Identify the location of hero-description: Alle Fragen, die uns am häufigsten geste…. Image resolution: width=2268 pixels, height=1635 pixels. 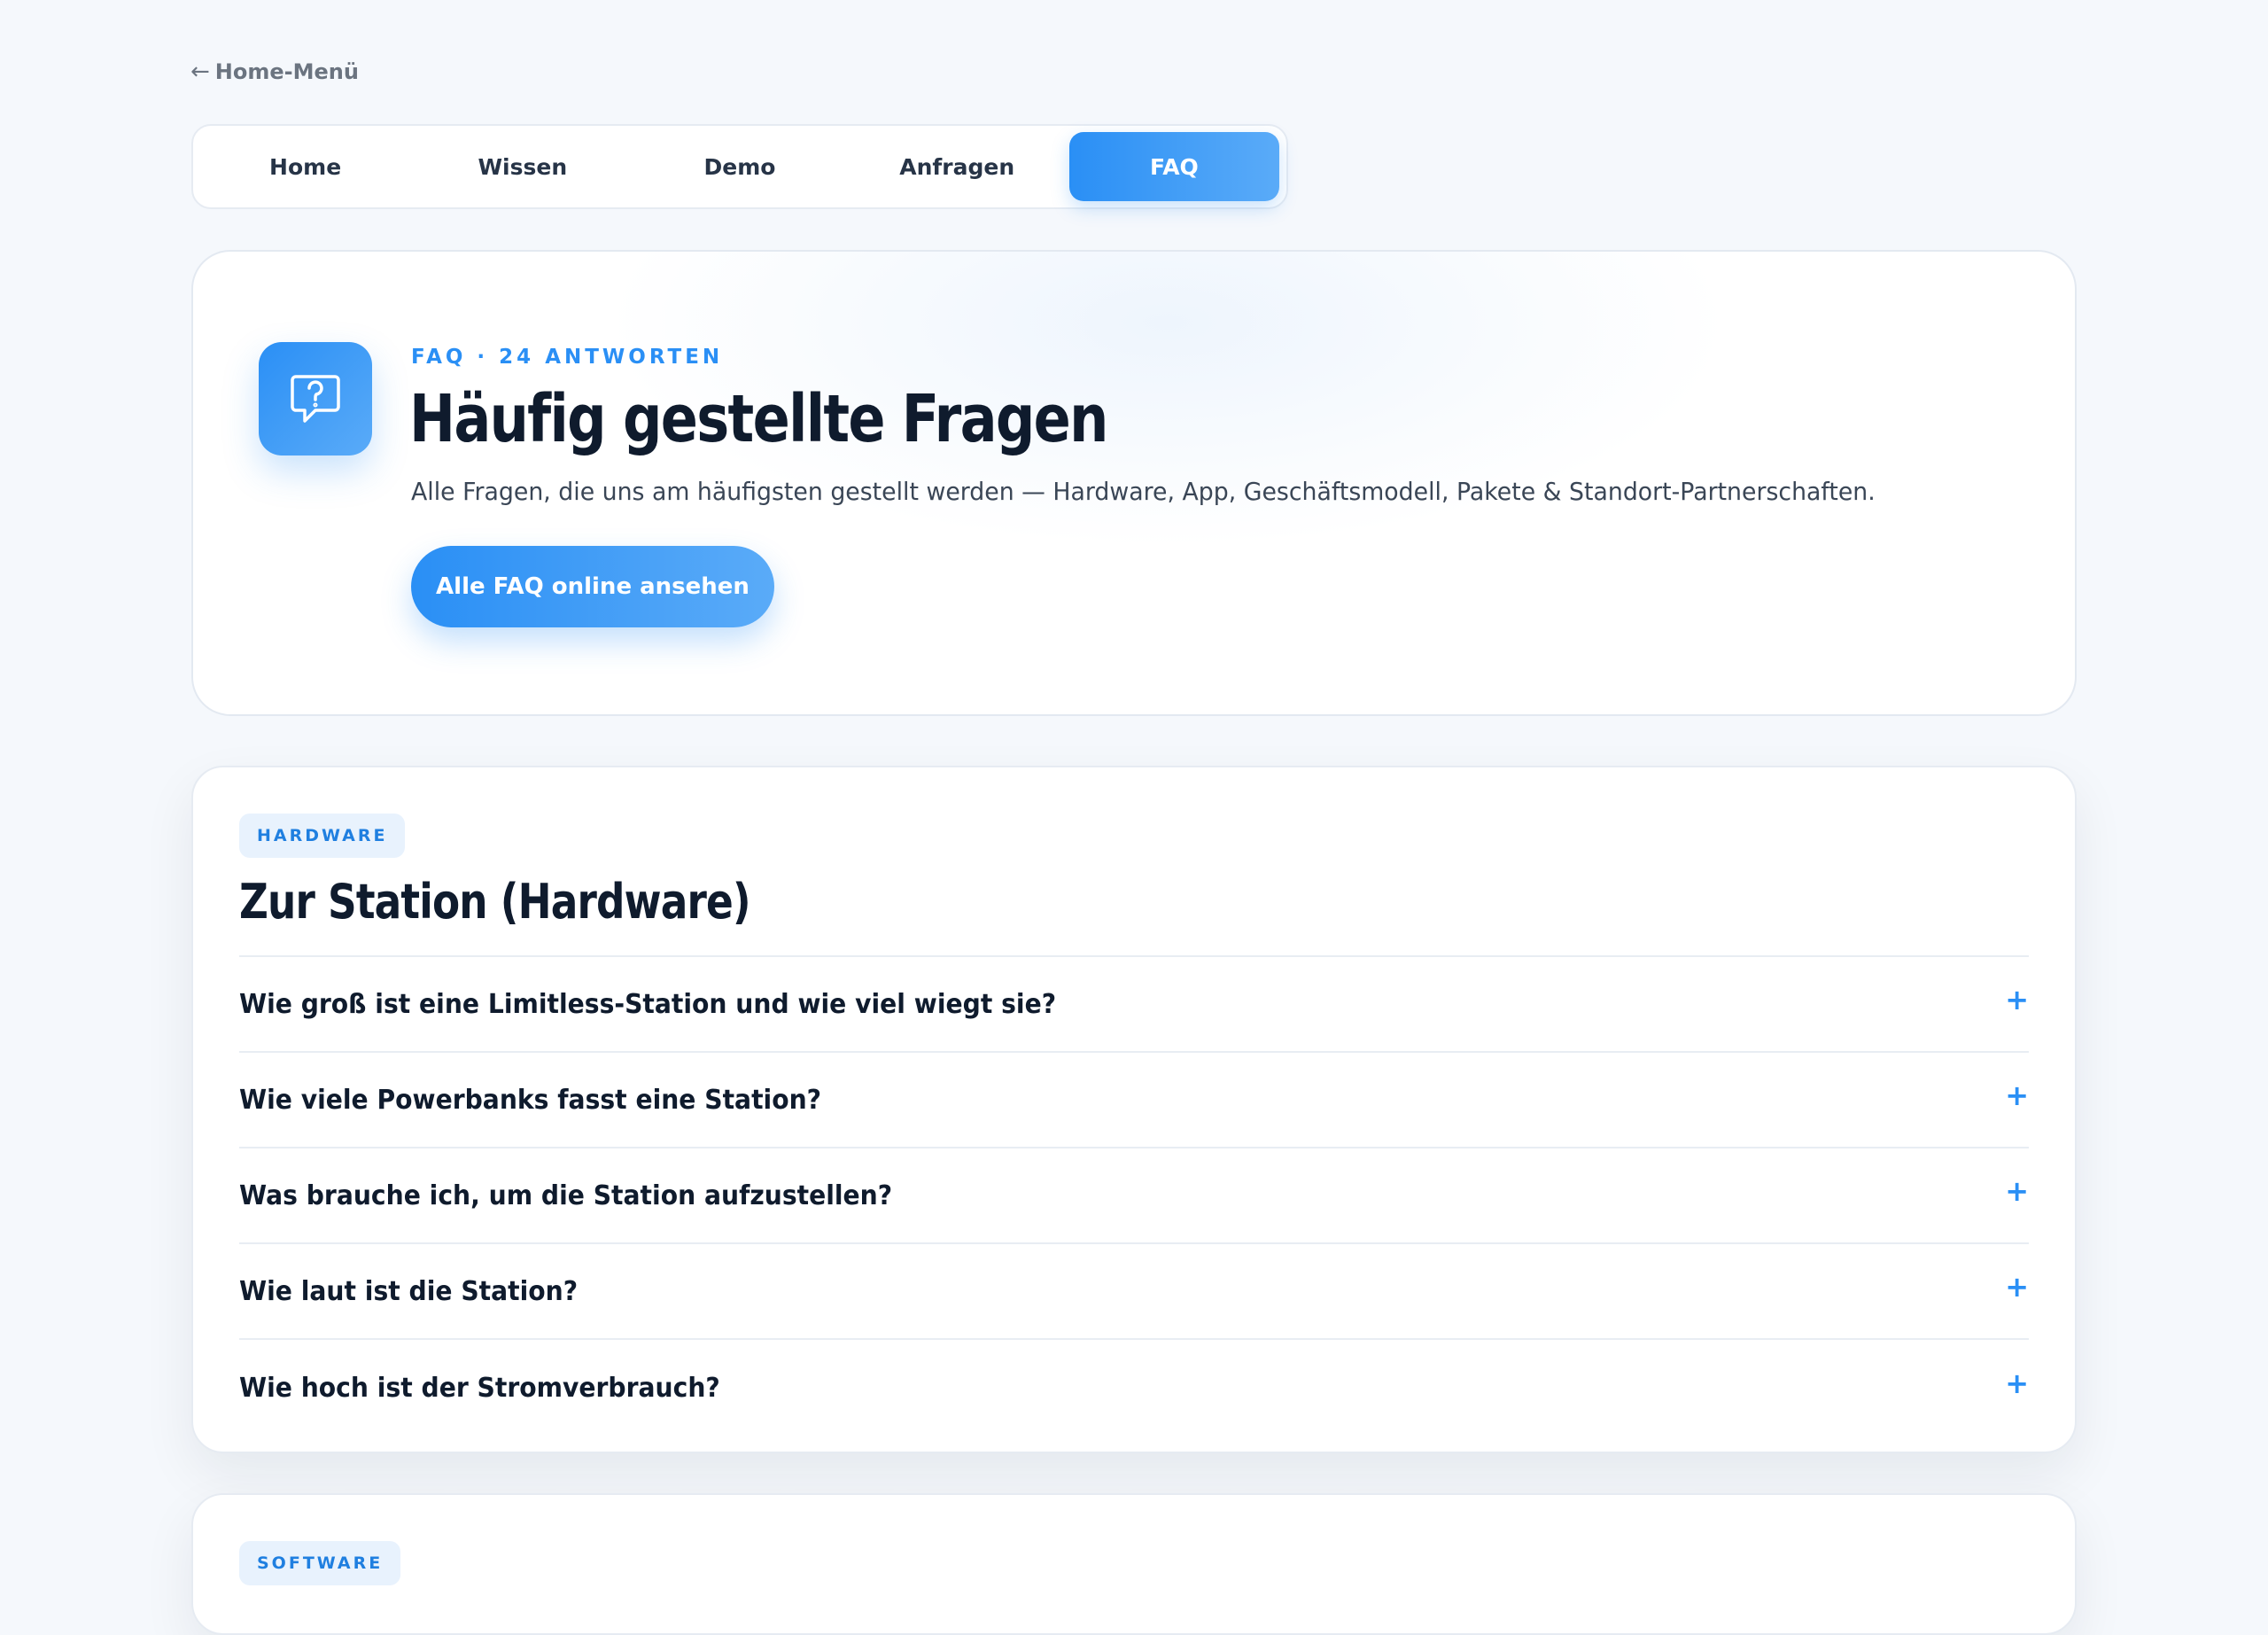
(1143, 491).